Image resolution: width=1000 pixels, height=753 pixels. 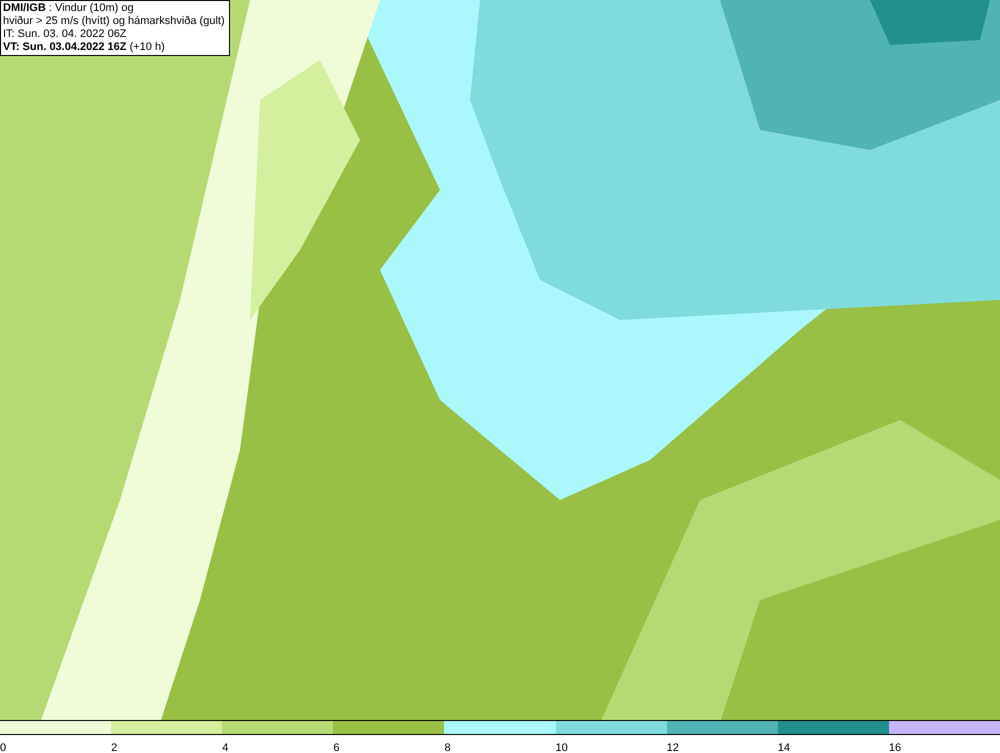 What do you see at coordinates (65, 34) in the screenshot?
I see `info-text: IT: Sun. 03. 04. 2022 06Z` at bounding box center [65, 34].